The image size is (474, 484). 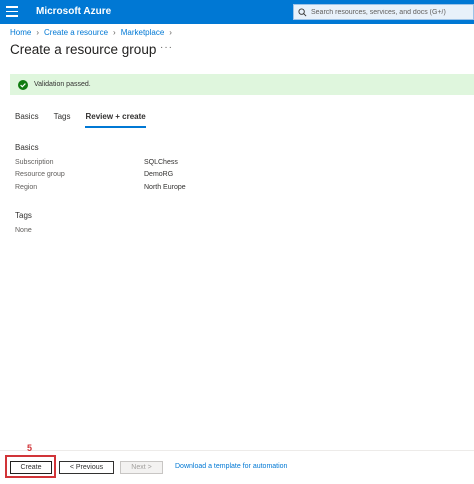 I want to click on label-subscription: Subscription, so click(x=34, y=162).